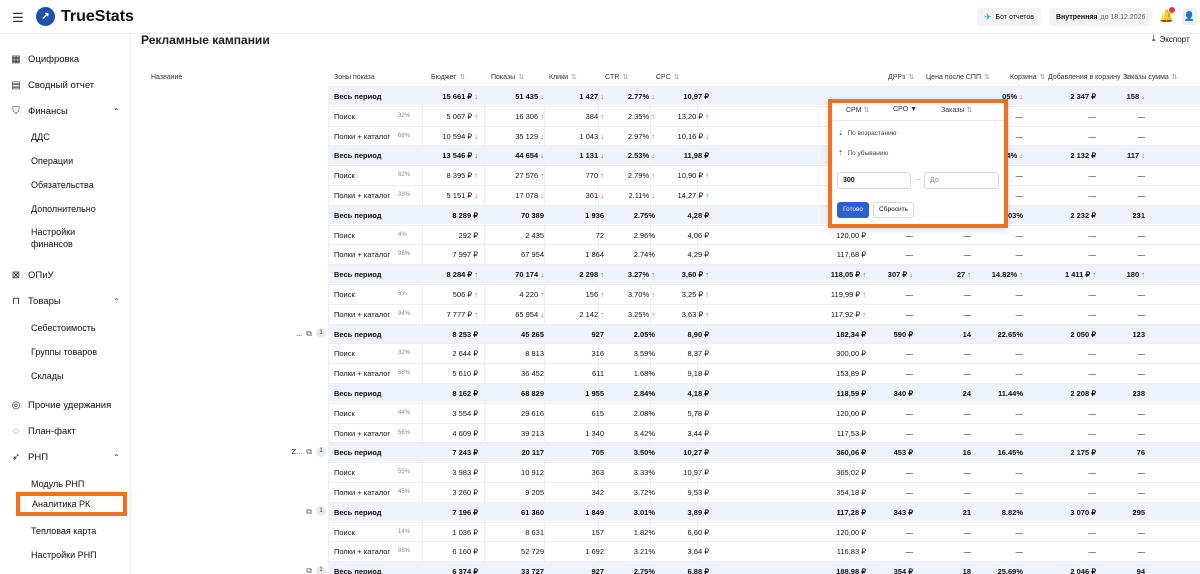  I want to click on header-cpc: CPC ⇅, so click(668, 77).